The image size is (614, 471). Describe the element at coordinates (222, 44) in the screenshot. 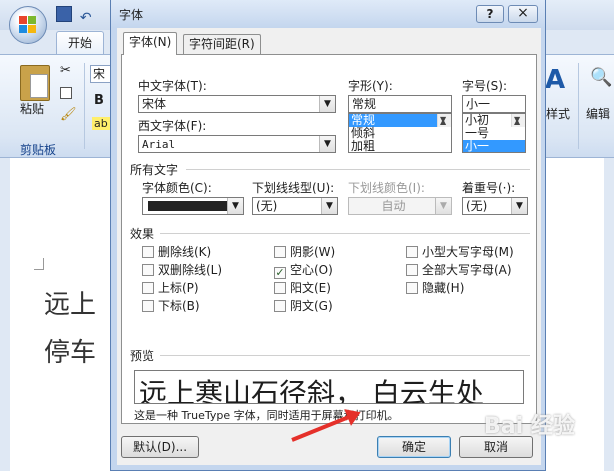

I see `tab-character-spacing: 字符间距(R)` at that location.